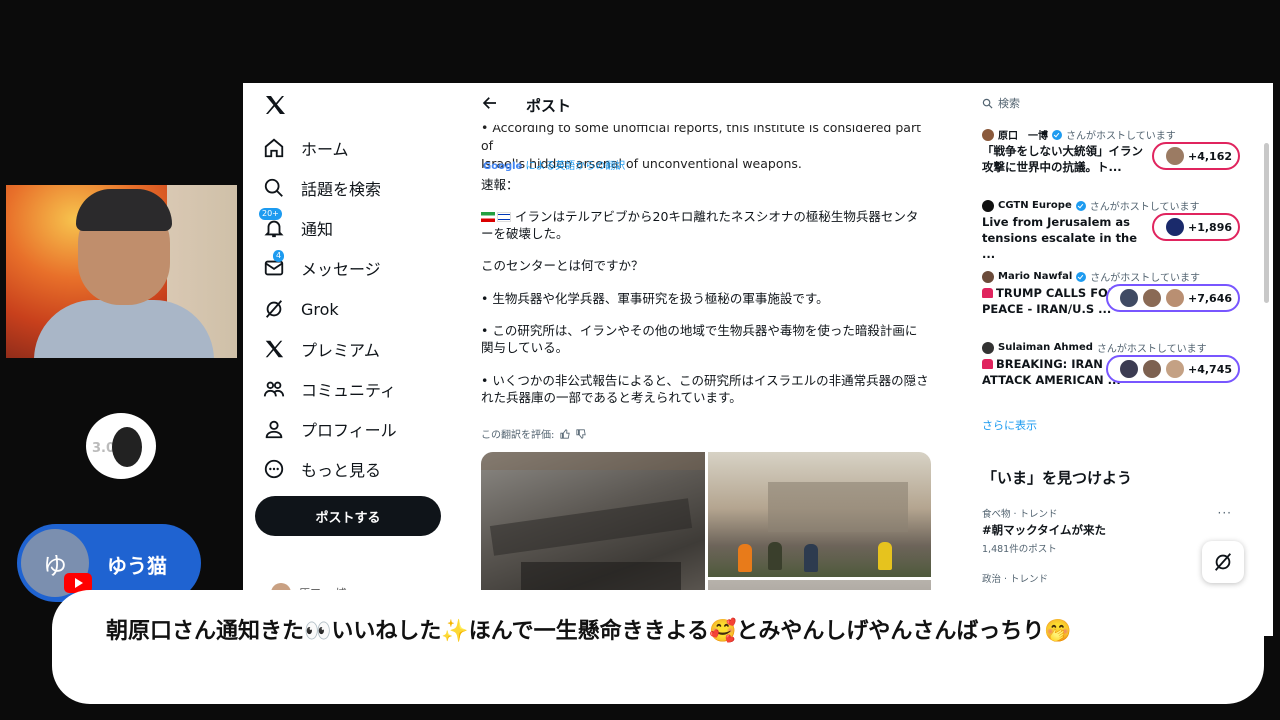  What do you see at coordinates (1019, 549) in the screenshot?
I see `trend-count: 1,481件のポスト` at bounding box center [1019, 549].